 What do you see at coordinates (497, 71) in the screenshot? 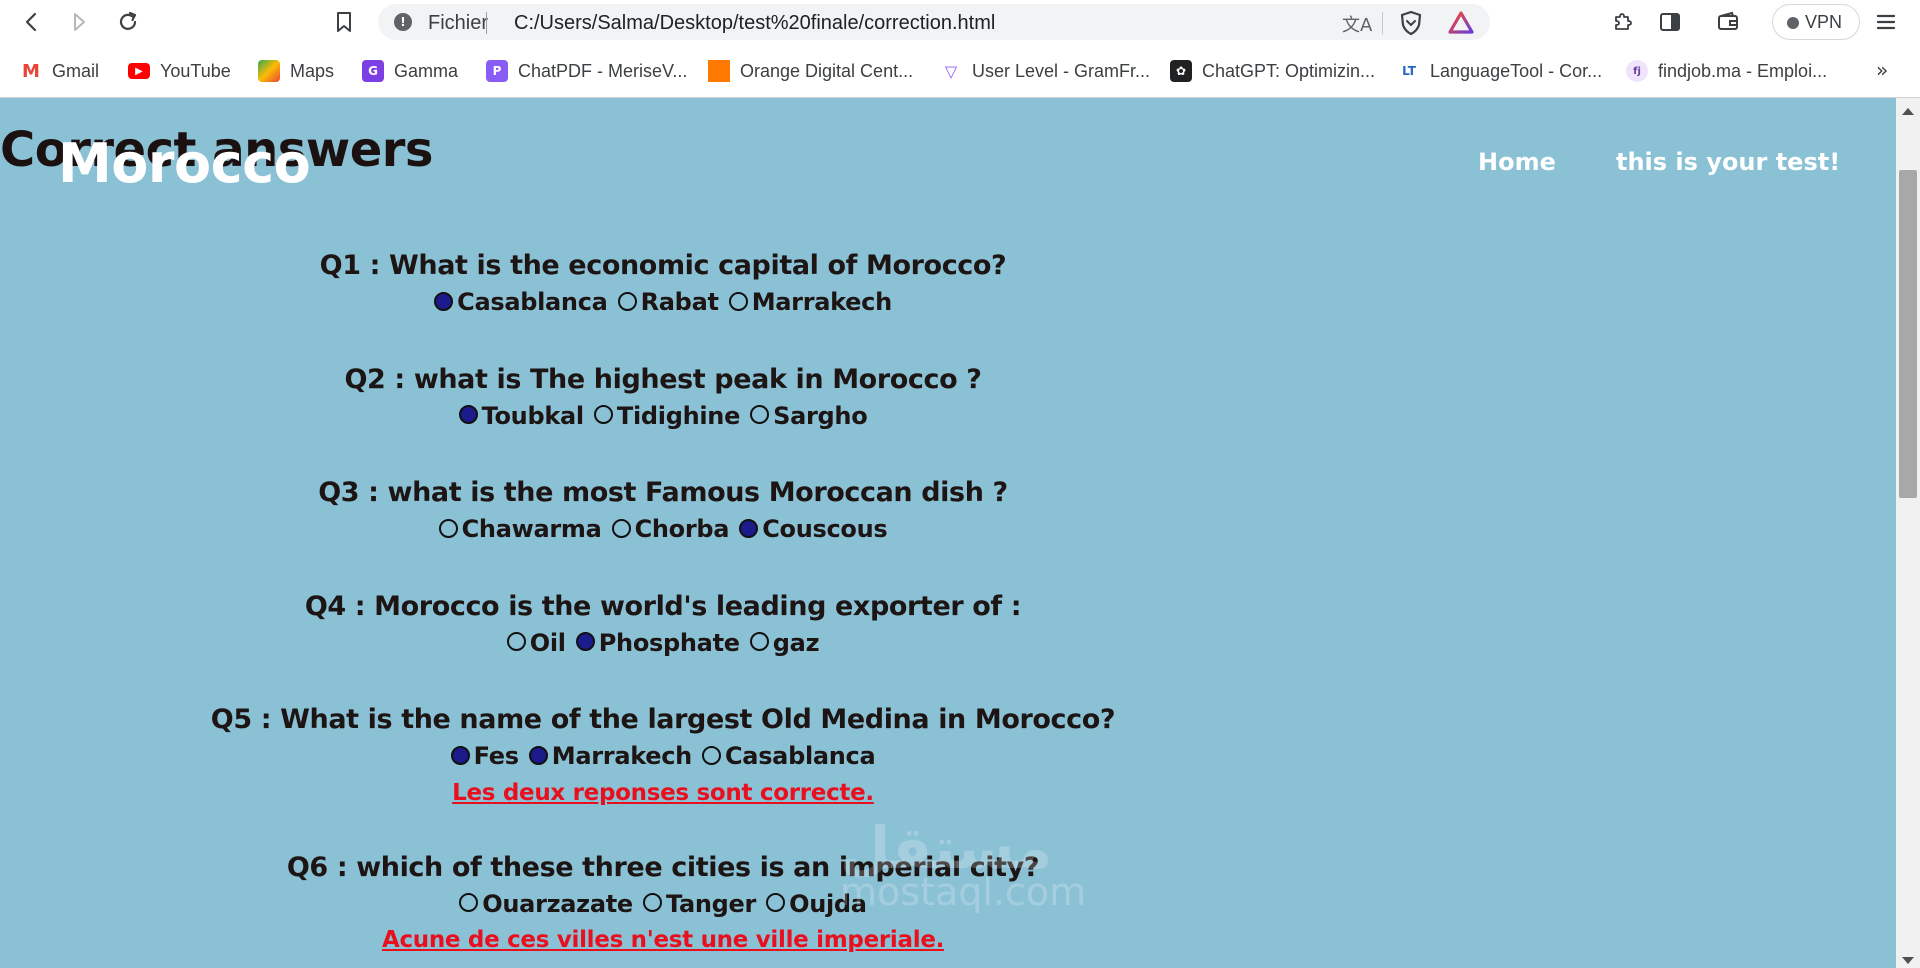
I see `chatpdf-icon: P` at bounding box center [497, 71].